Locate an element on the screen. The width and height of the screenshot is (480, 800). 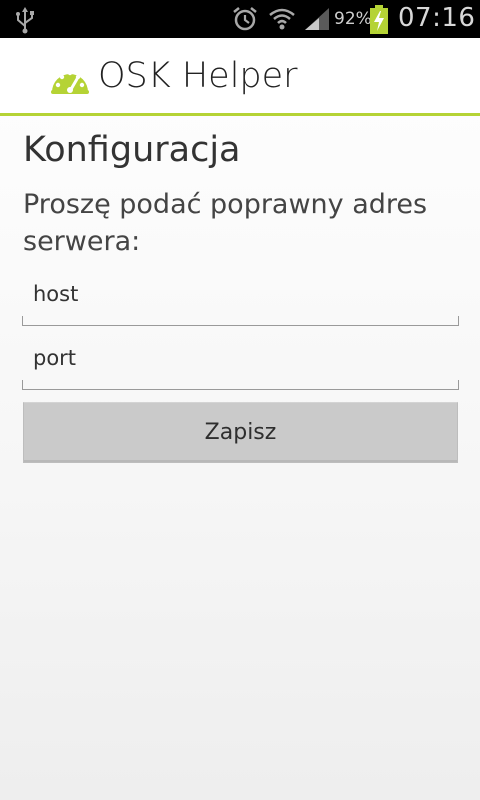
signal-icon is located at coordinates (317, 21).